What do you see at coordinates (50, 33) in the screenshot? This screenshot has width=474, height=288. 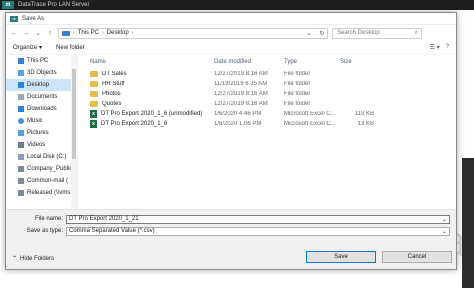 I see `up-arrow-icon: ↑` at bounding box center [50, 33].